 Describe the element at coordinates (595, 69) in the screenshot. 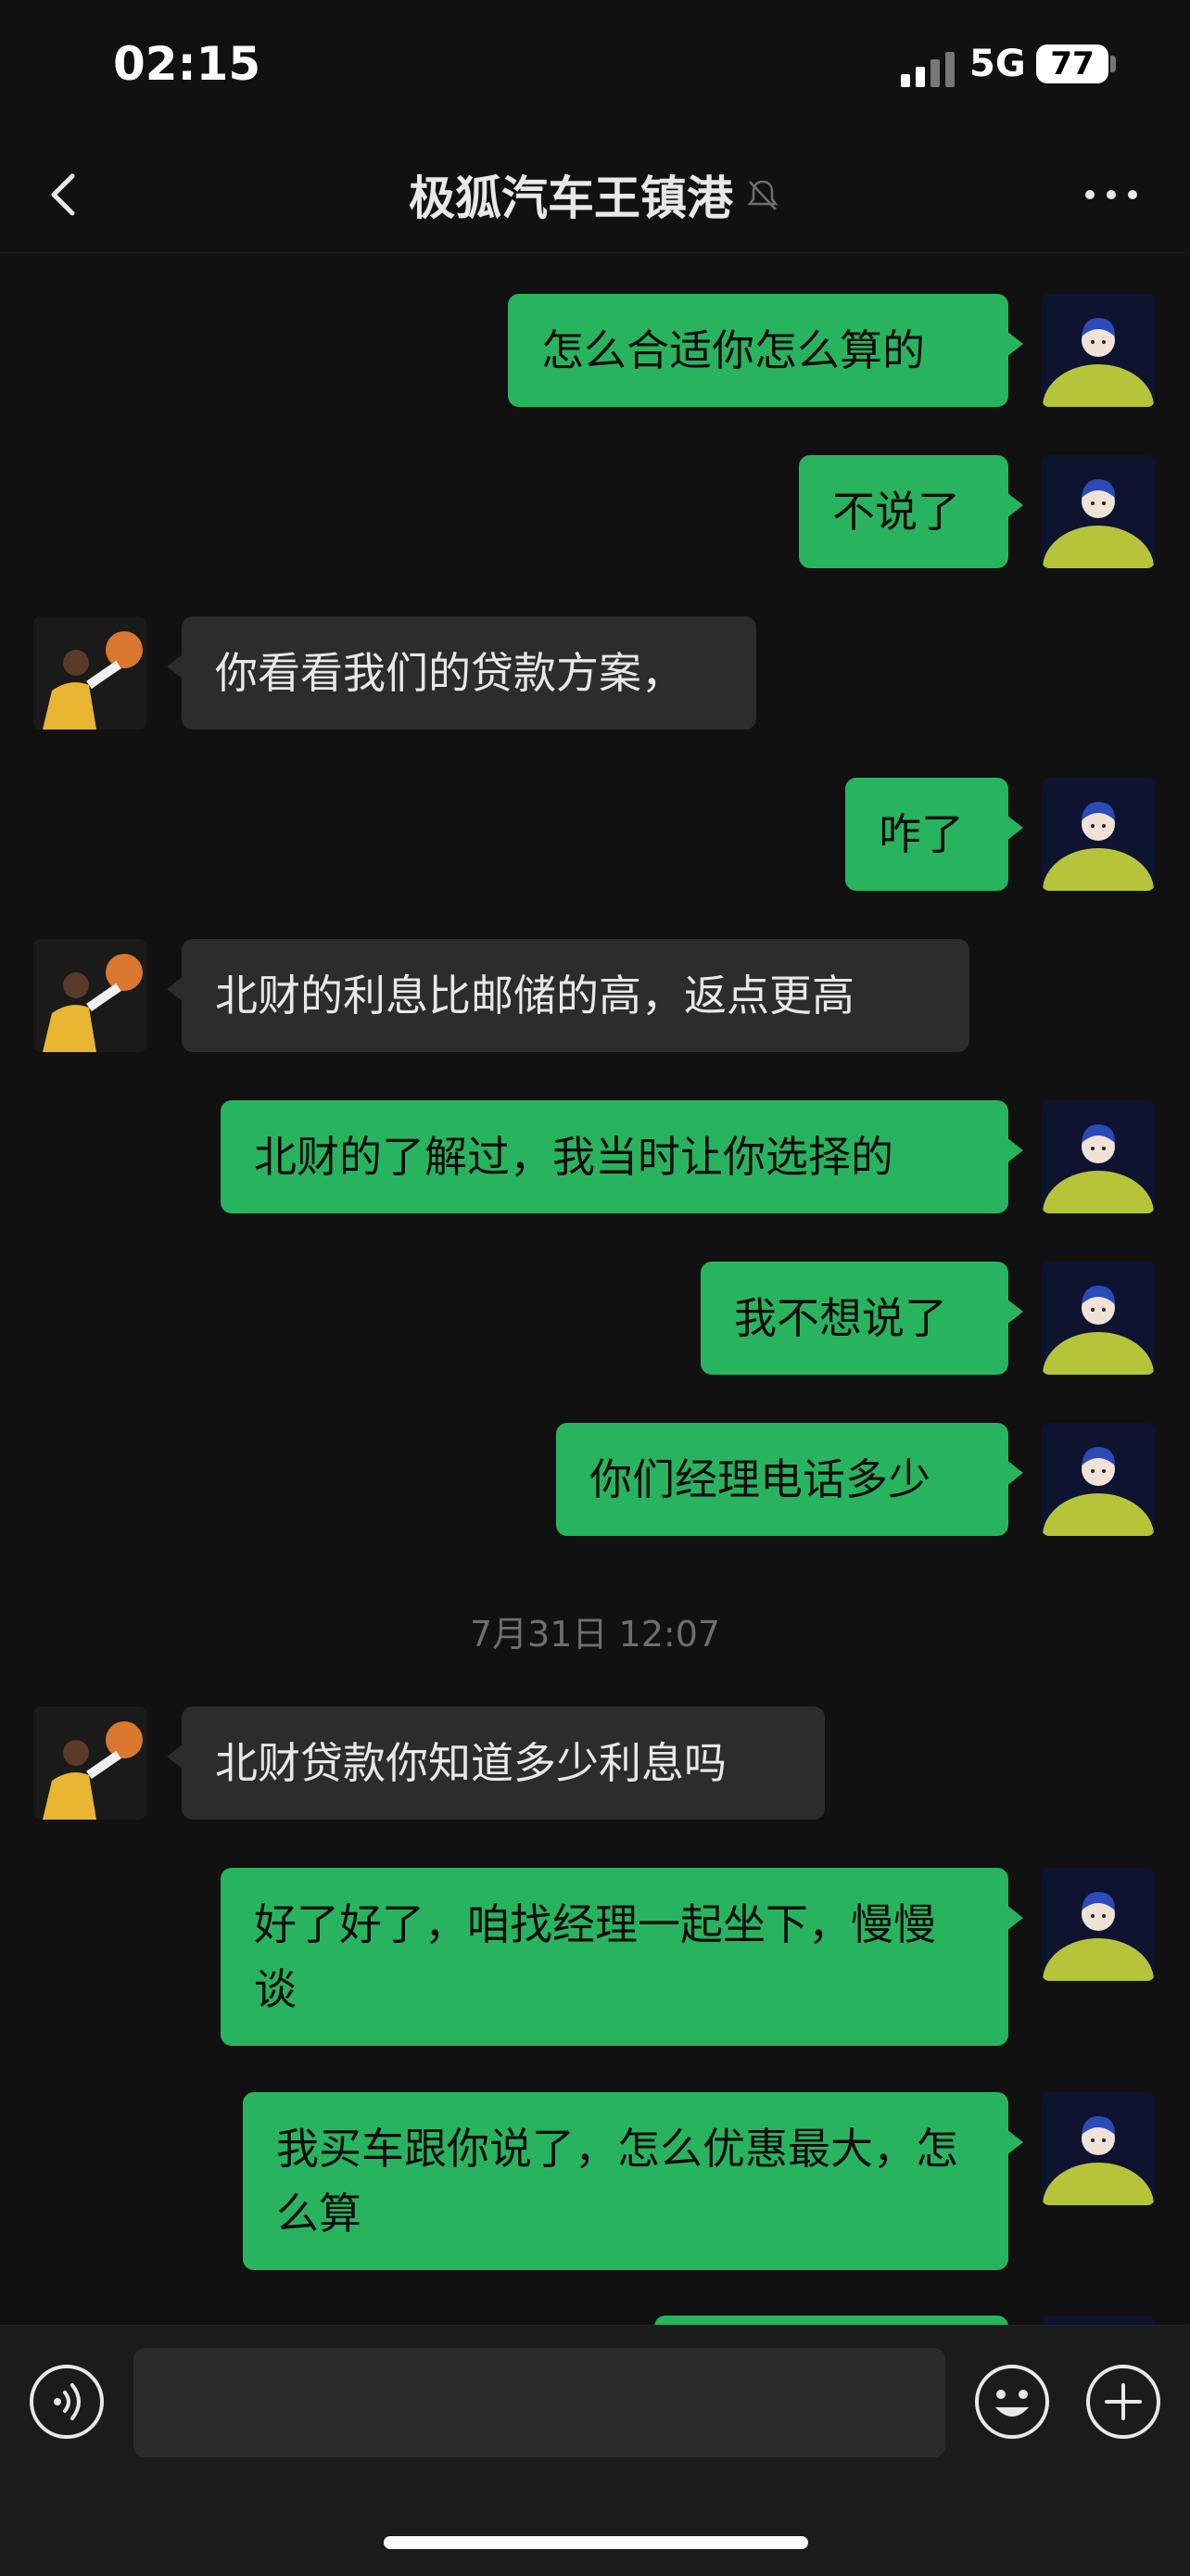

I see `status-bar: 02:15 5G 77` at that location.